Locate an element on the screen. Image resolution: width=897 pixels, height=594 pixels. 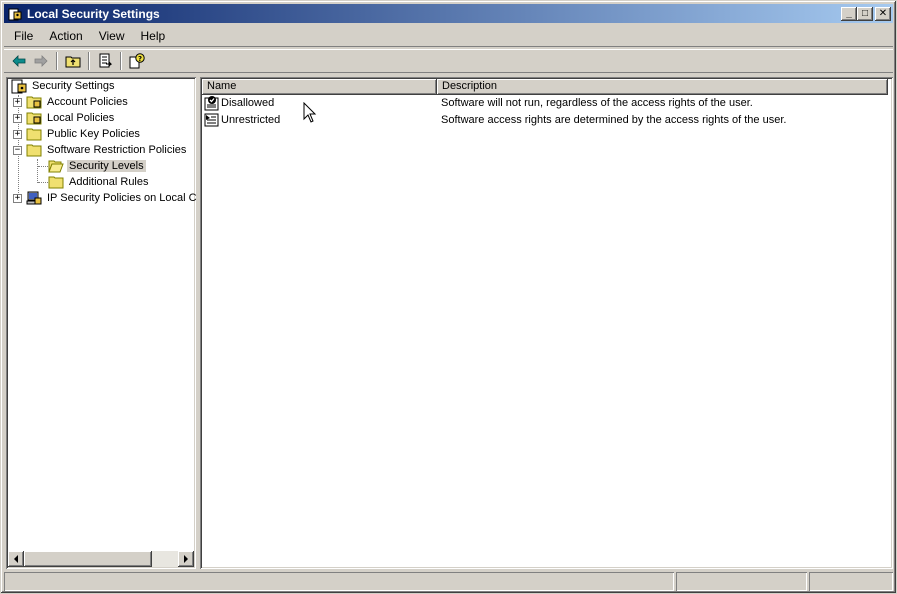
security-settings-icon is located at coordinates (19, 86).